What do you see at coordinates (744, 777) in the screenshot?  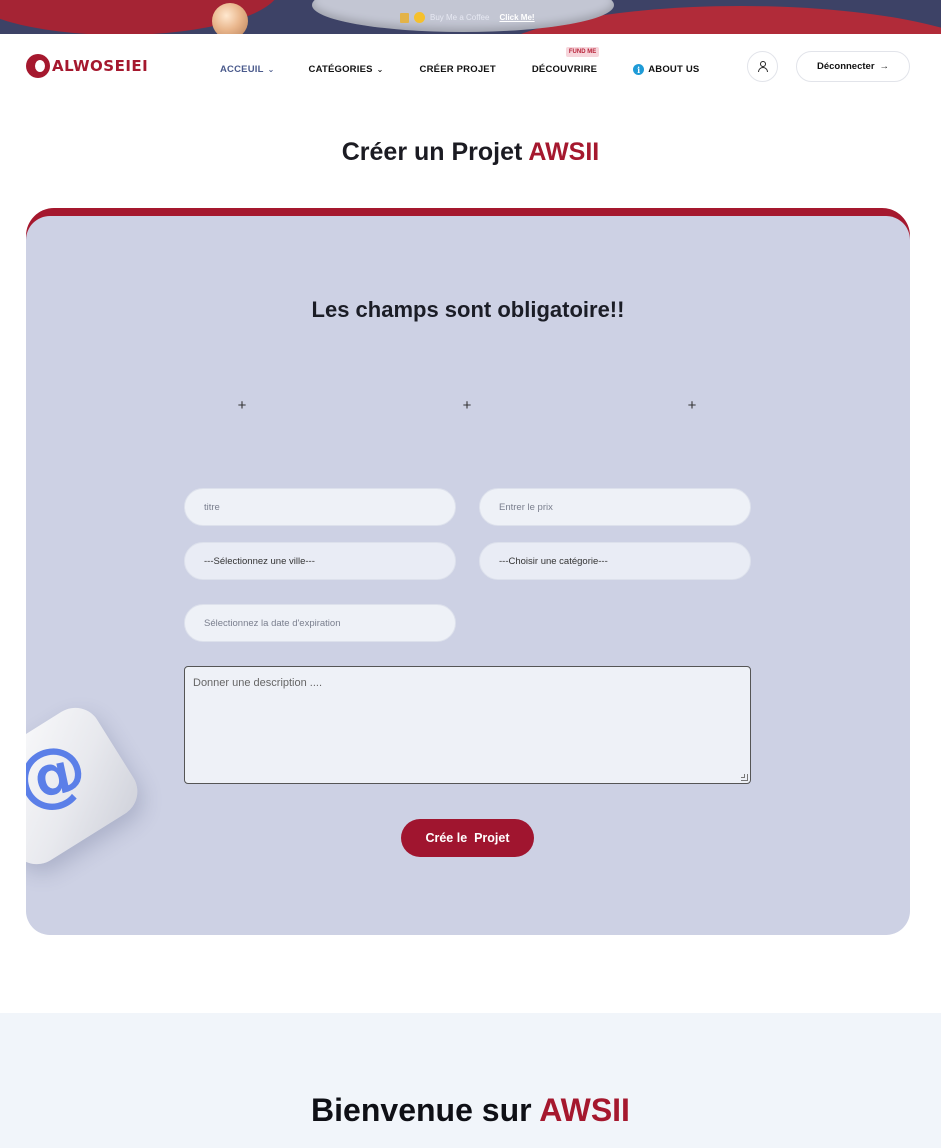 I see `resize-handle-icon` at bounding box center [744, 777].